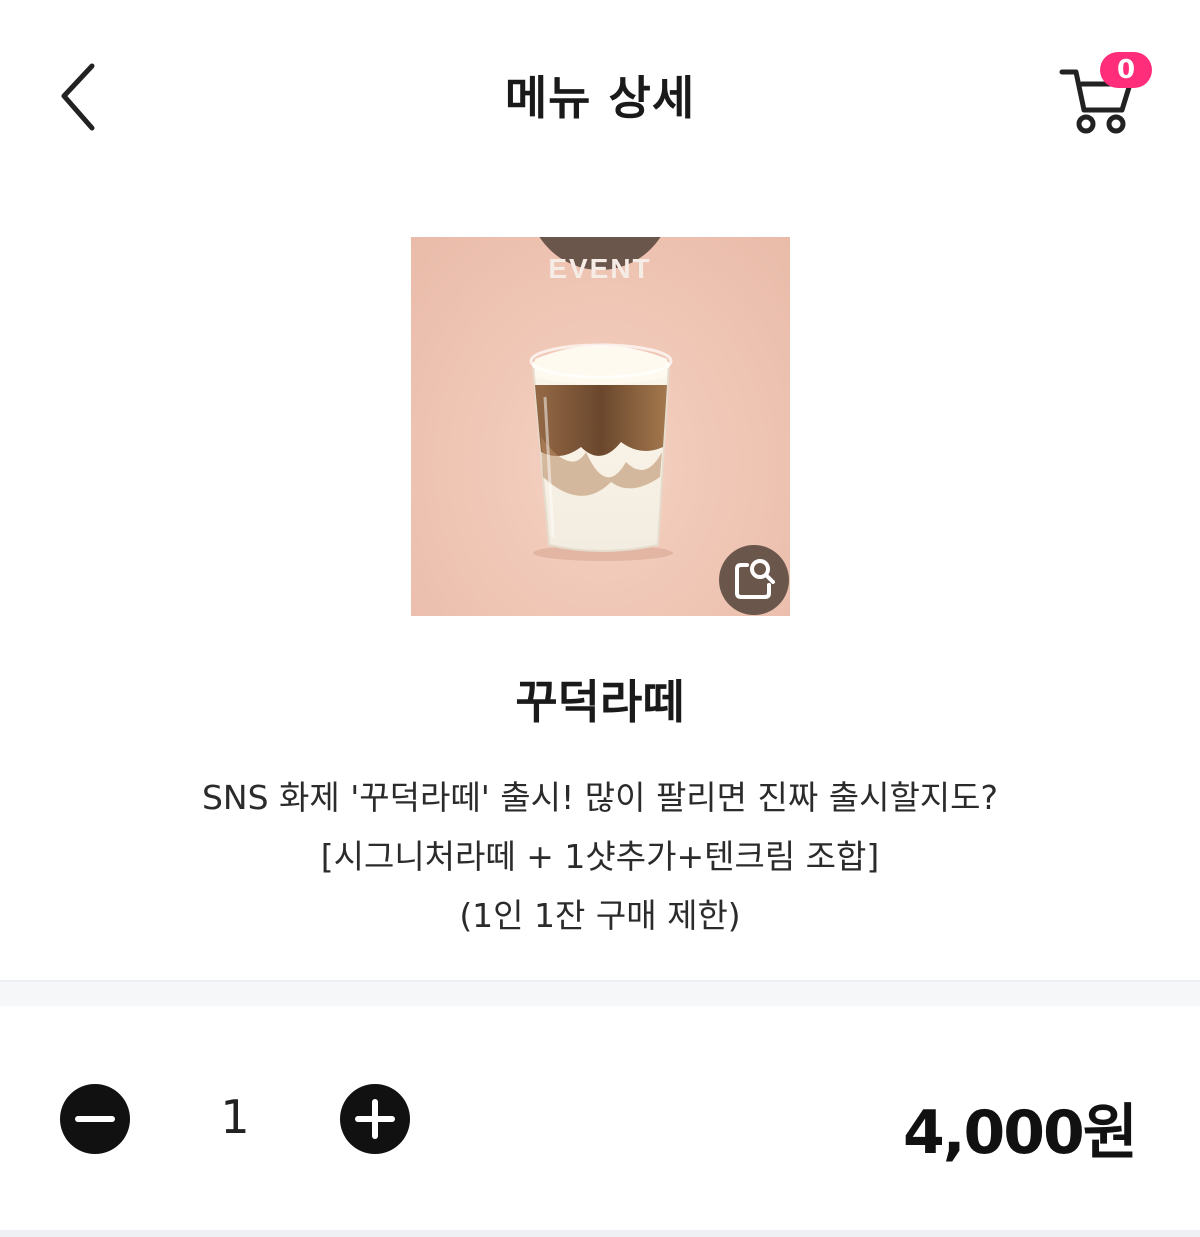 Image resolution: width=1200 pixels, height=1237 pixels. I want to click on page-title: 메뉴 상세, so click(600, 98).